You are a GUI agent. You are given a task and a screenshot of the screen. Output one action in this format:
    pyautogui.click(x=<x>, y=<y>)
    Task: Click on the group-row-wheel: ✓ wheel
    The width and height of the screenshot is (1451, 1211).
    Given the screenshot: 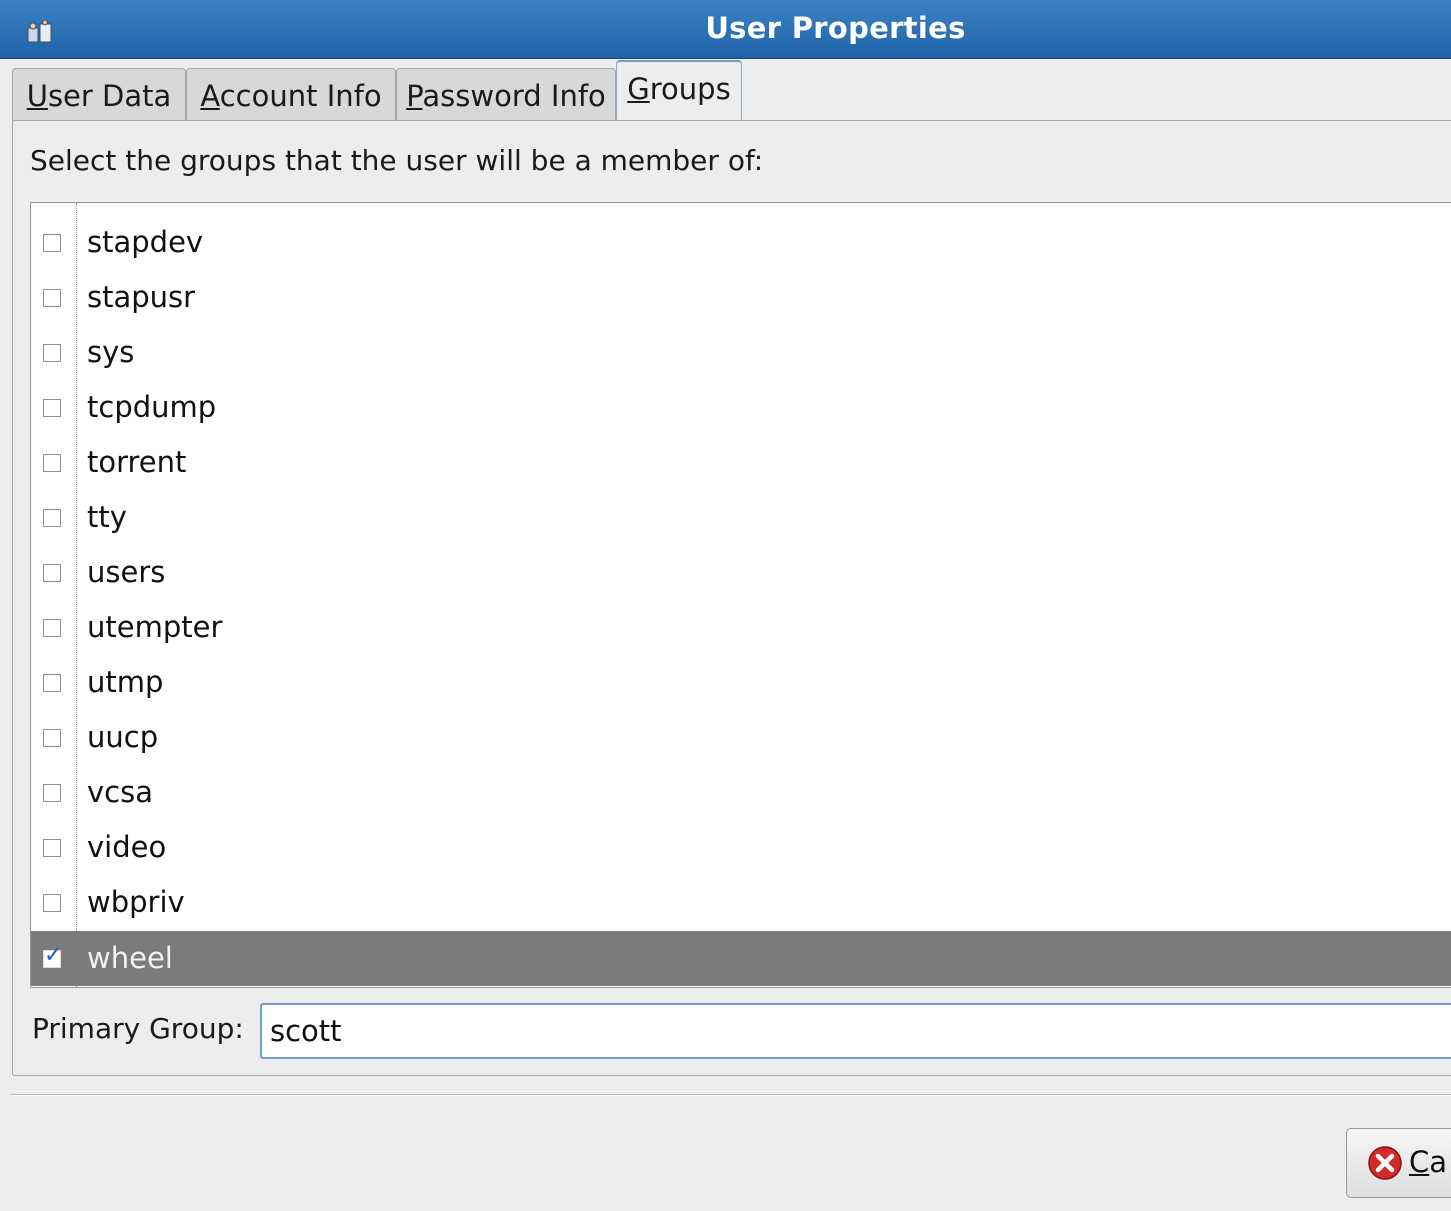 What is the action you would take?
    pyautogui.click(x=741, y=958)
    